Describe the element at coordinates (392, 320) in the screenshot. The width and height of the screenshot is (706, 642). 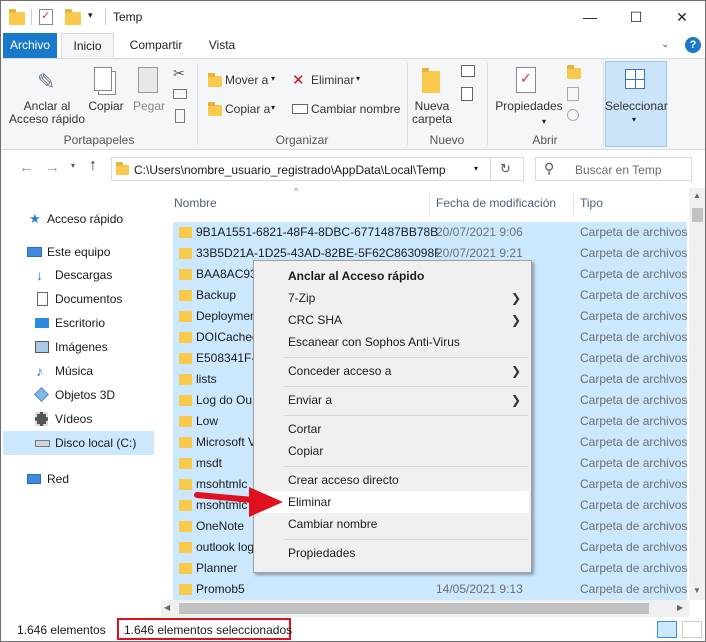
I see `menu-item-crc-sha: CRC SHA ❯` at that location.